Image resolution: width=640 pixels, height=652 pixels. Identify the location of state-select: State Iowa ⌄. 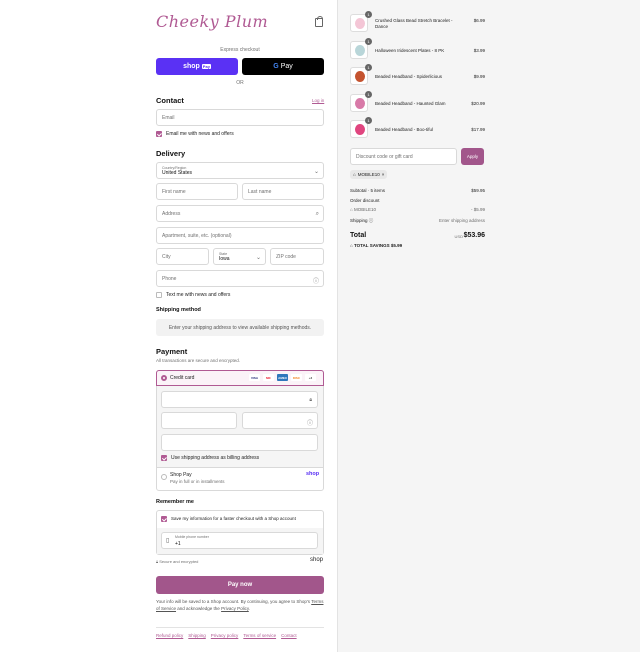
(239, 256).